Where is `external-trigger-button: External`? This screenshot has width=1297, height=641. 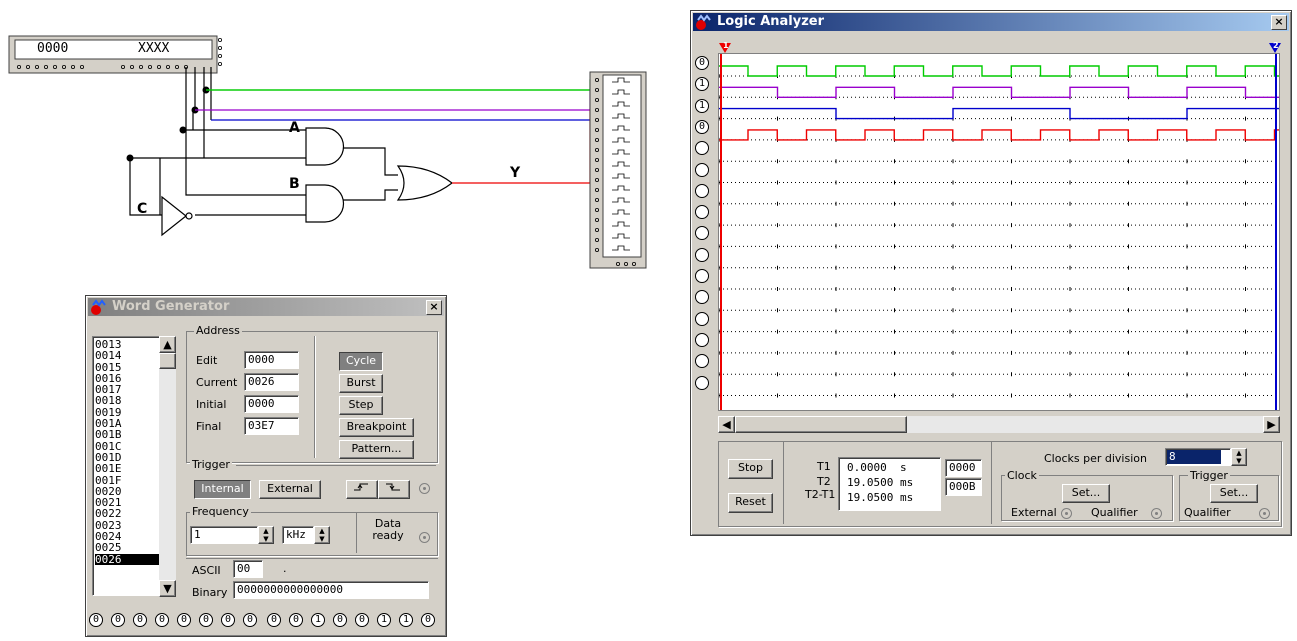 external-trigger-button: External is located at coordinates (290, 489).